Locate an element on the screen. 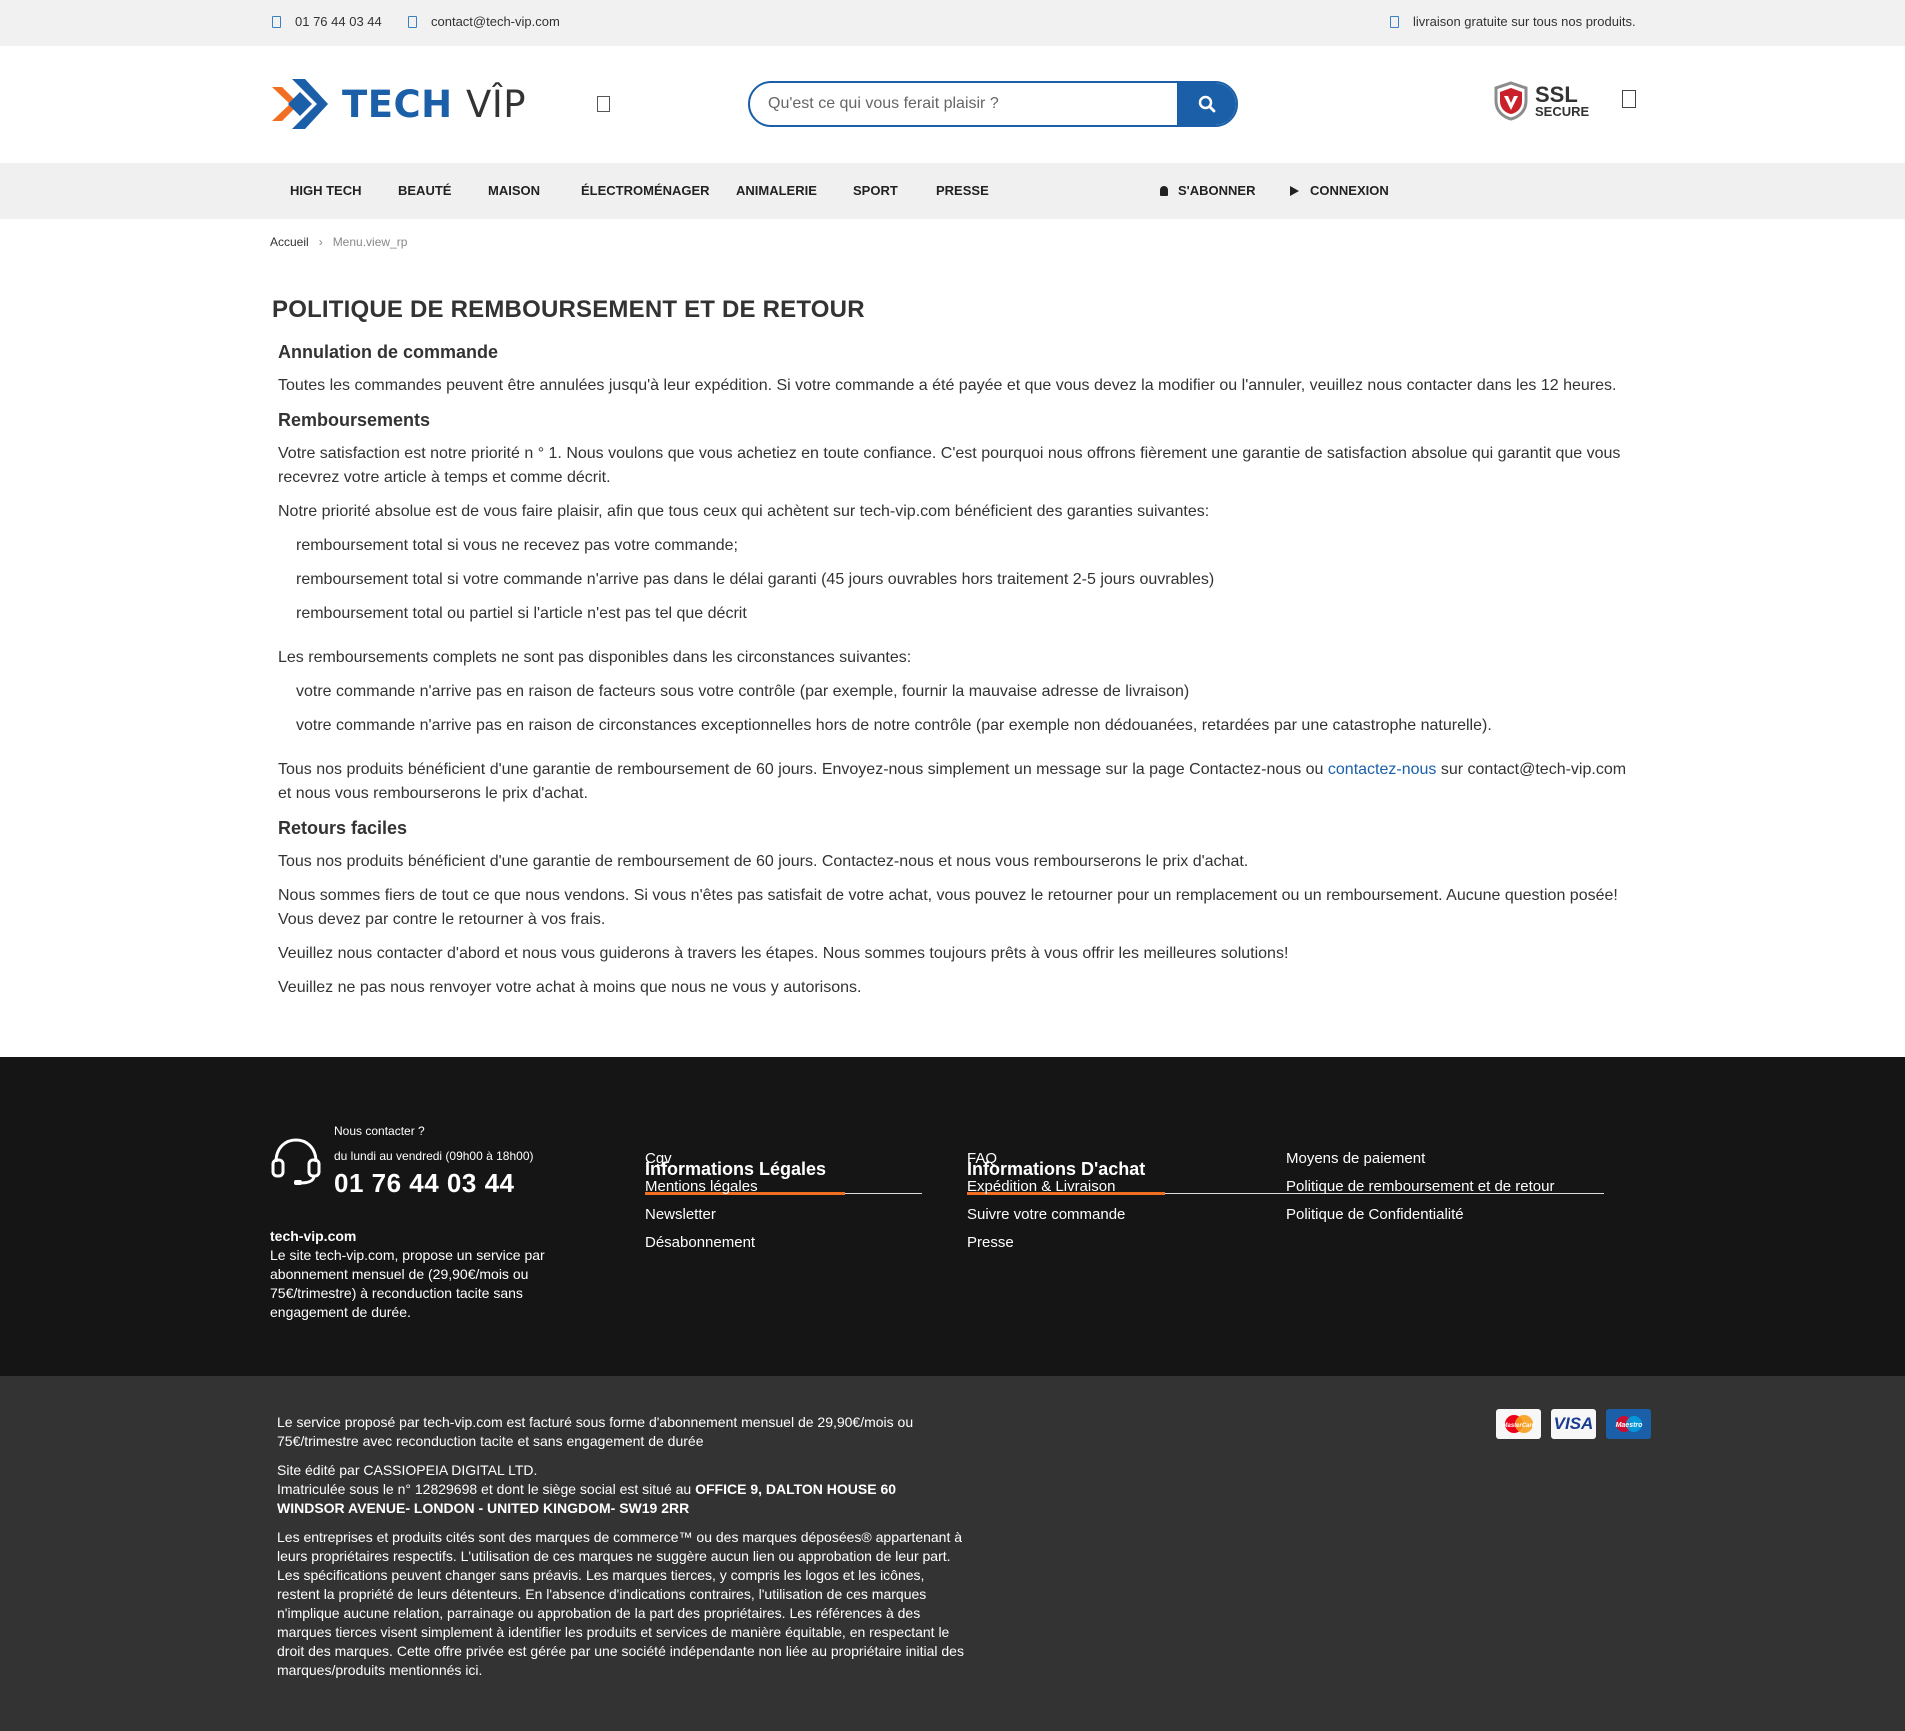 The image size is (1905, 1731). login-link: Connexion is located at coordinates (1339, 190).